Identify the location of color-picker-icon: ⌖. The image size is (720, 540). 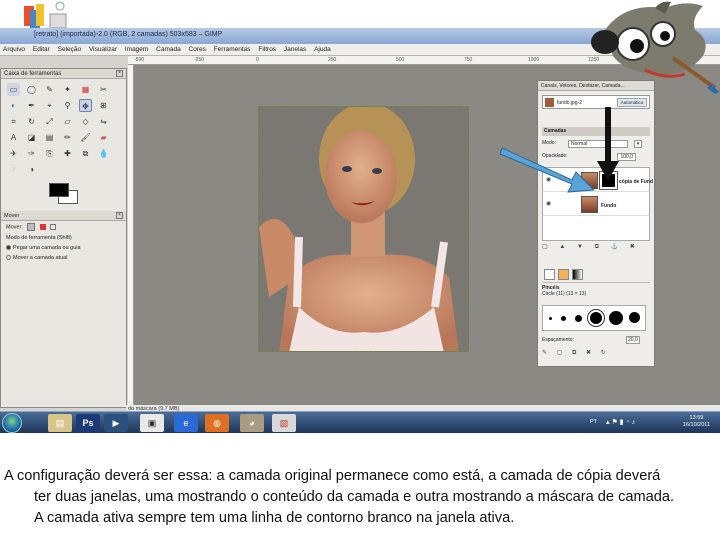
(49, 105).